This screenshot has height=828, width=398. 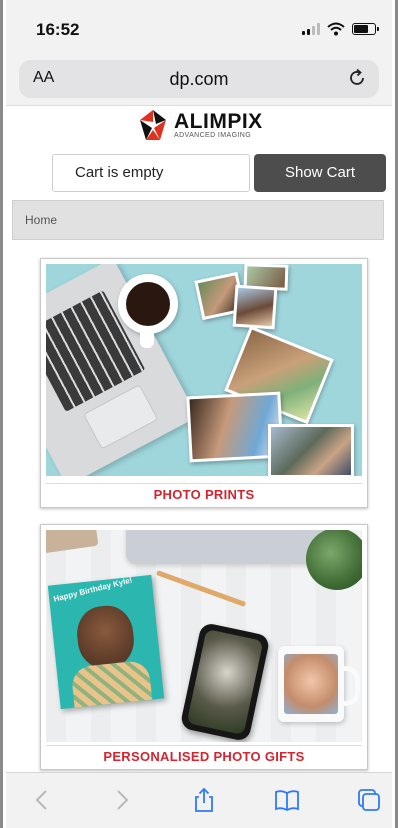 What do you see at coordinates (58, 29) in the screenshot?
I see `status-time: 16:52` at bounding box center [58, 29].